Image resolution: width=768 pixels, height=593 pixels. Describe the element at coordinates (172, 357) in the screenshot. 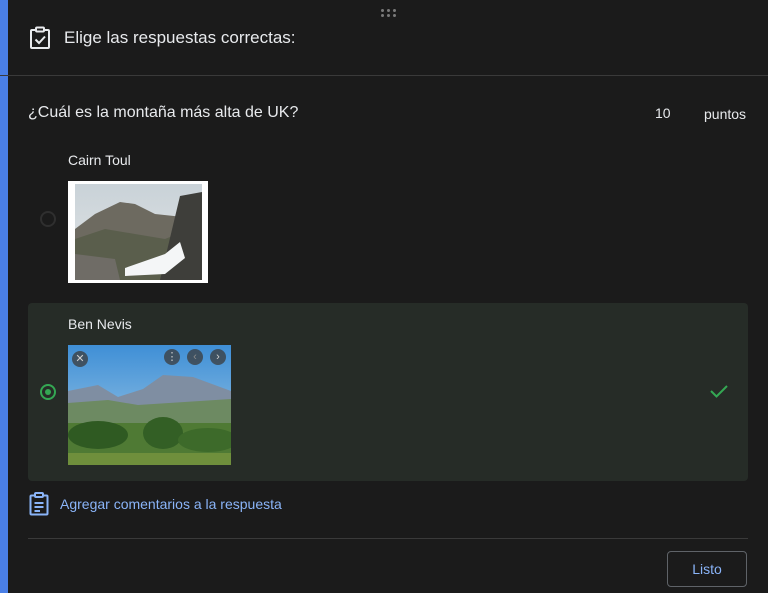

I see `image-more-icon: ⋮` at that location.